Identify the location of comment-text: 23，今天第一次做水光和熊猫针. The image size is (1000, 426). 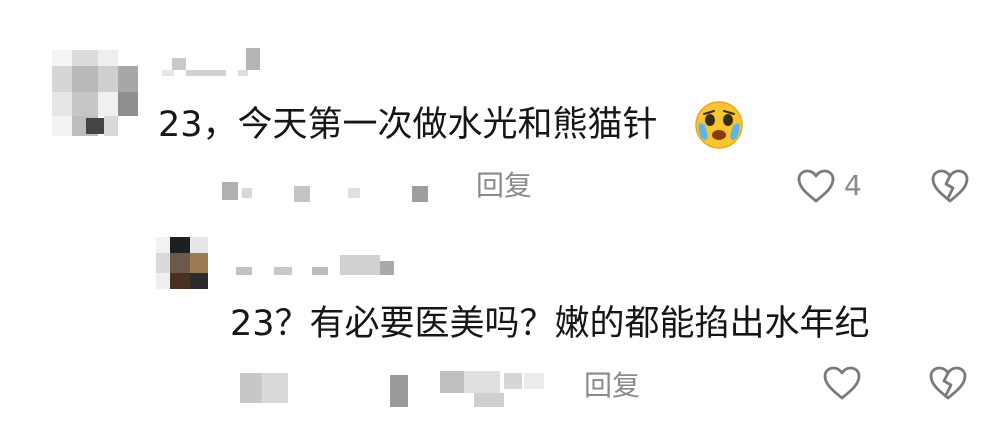
(408, 125).